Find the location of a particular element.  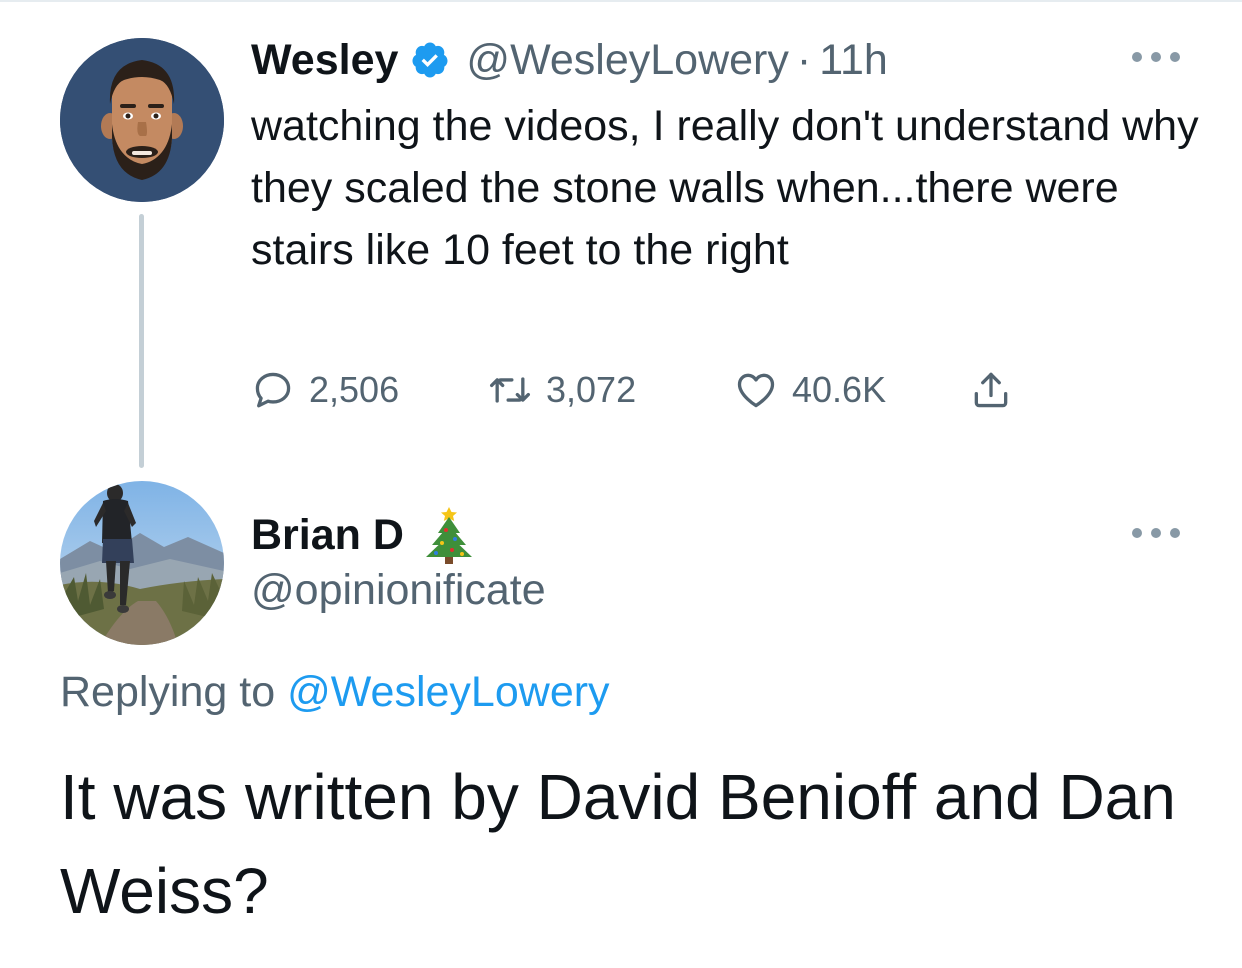

replying-to-mention-link: @WesleyLowery is located at coordinates (448, 692).